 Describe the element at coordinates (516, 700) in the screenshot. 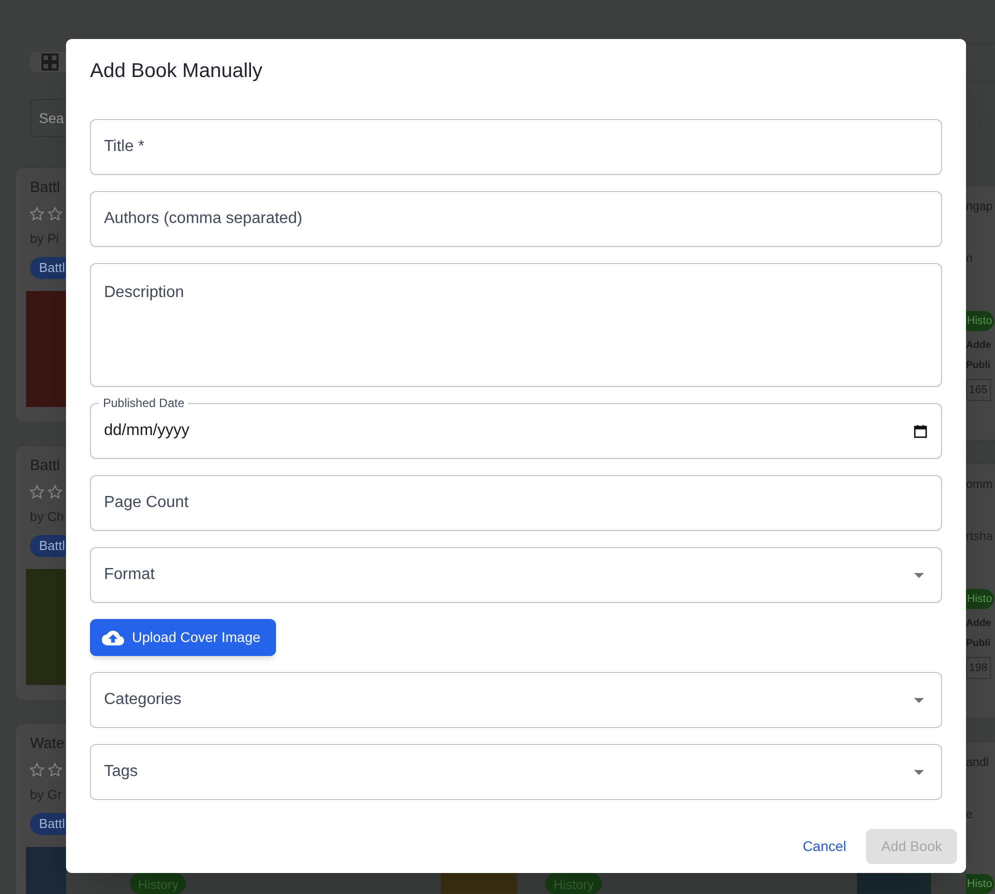

I see `select-field: Categories` at that location.